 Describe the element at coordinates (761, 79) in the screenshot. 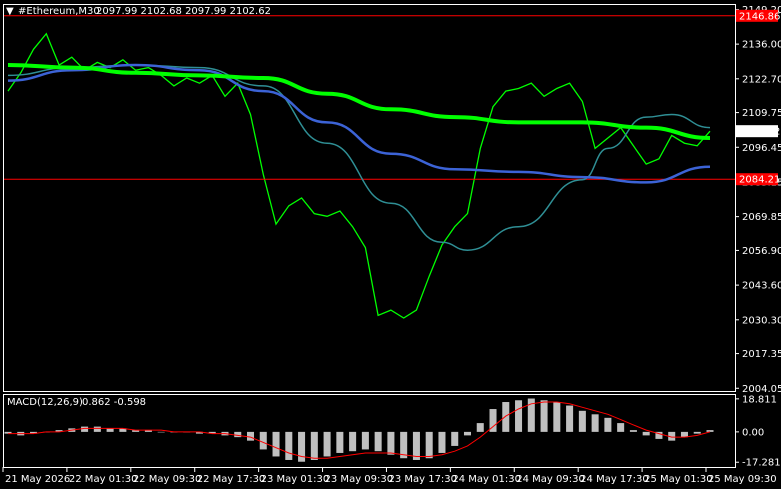

I see `price-tick-label: 2122.70` at that location.